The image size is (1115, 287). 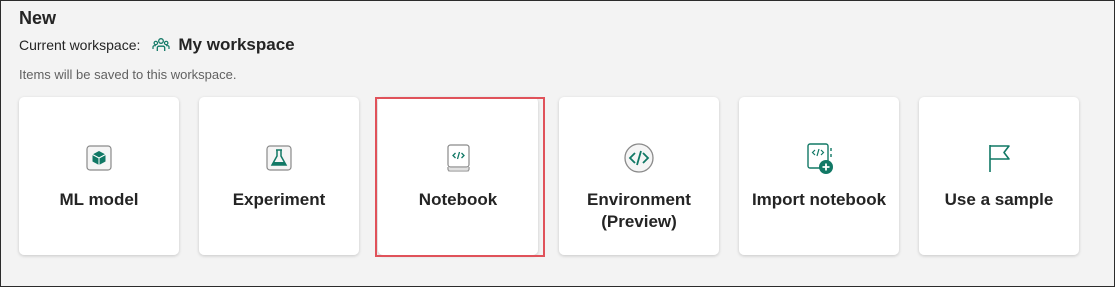 I want to click on flag-icon, so click(x=999, y=158).